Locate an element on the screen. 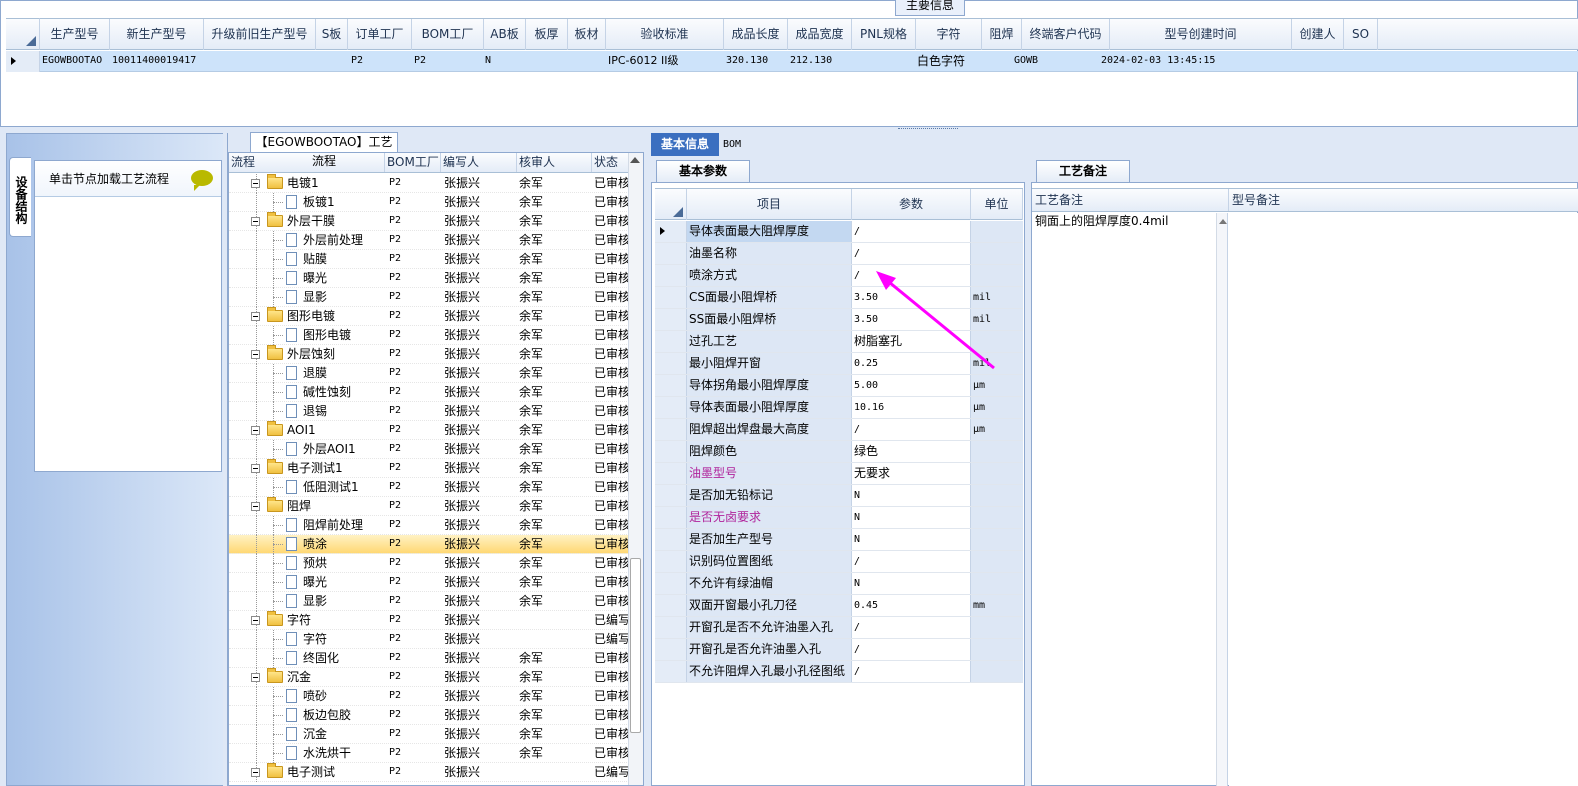  col-header-model-remark: 型号备注 is located at coordinates (1403, 200).